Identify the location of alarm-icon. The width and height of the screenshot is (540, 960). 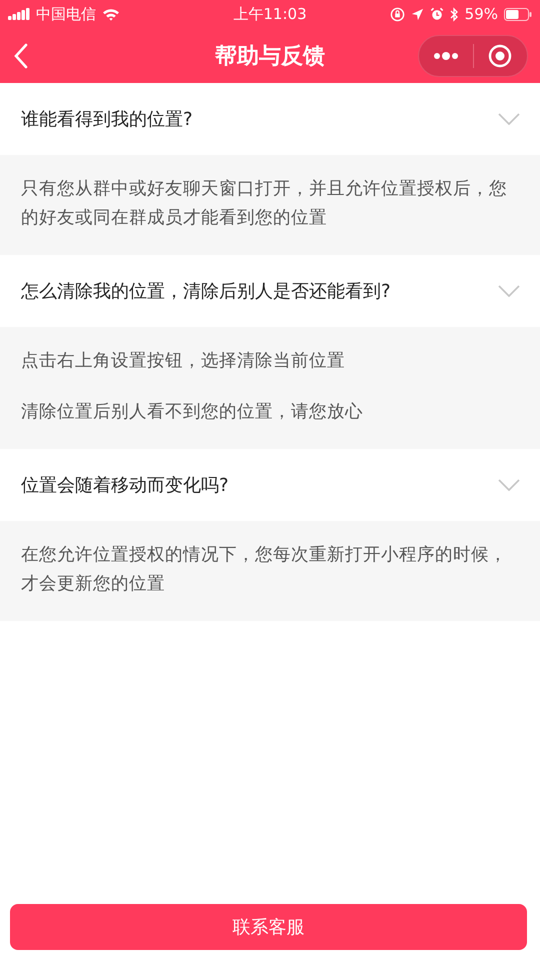
(437, 14).